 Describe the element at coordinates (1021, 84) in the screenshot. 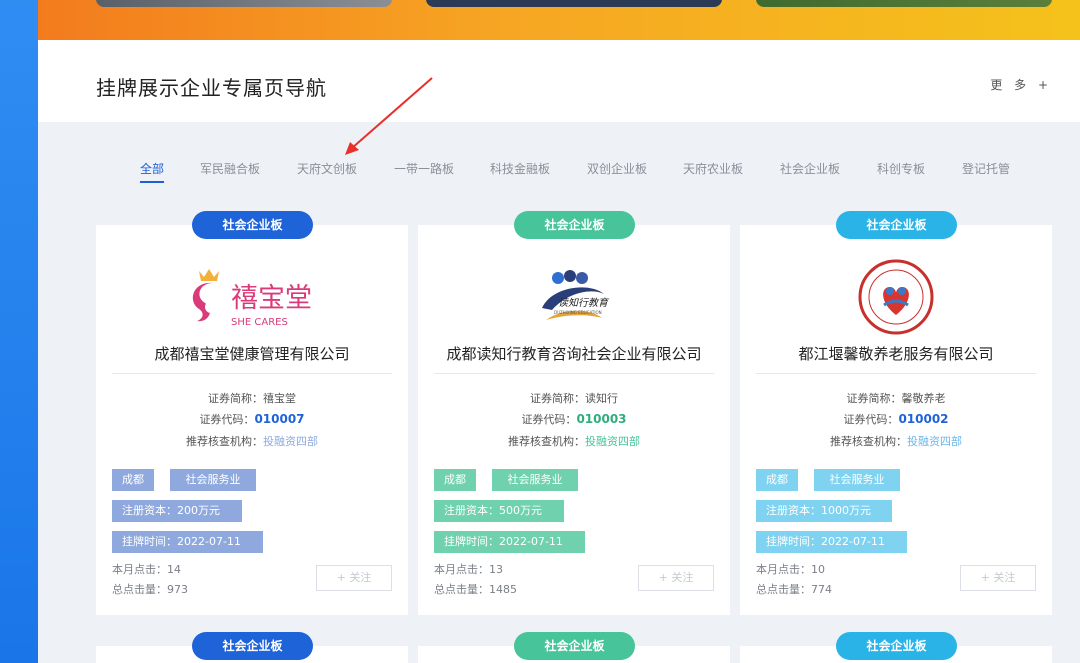

I see `more-link: 更 多 +` at that location.